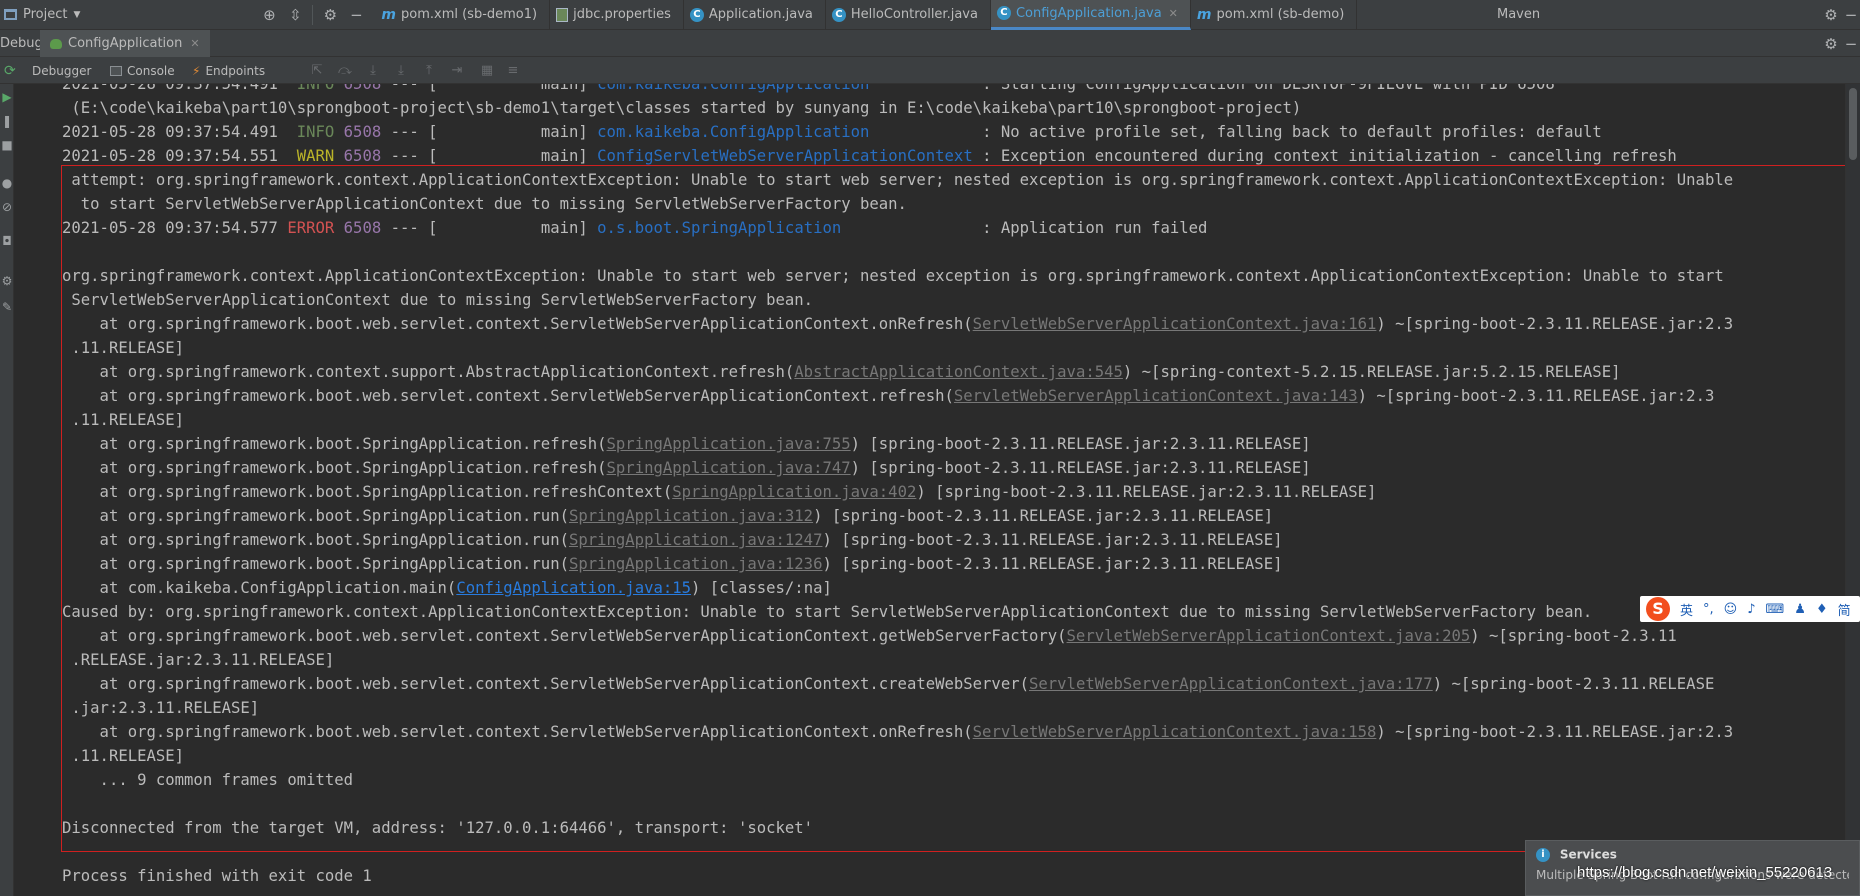 This screenshot has width=1860, height=896. I want to click on debug-session-label: ConfigApplication, so click(125, 43).